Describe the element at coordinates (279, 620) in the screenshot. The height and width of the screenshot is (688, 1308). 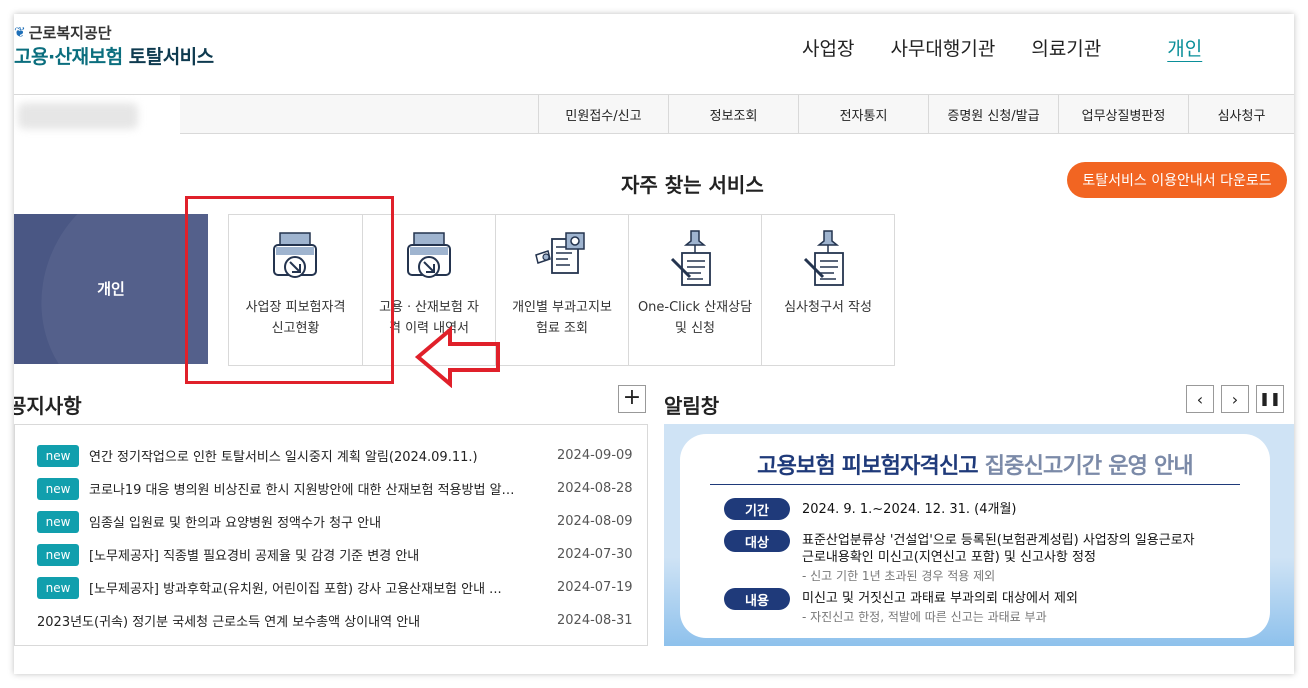
I see `notice-text: 2023년도(귀속) 정기분 국세청 근로소득 연계 보수총액 상이내역 안내` at that location.